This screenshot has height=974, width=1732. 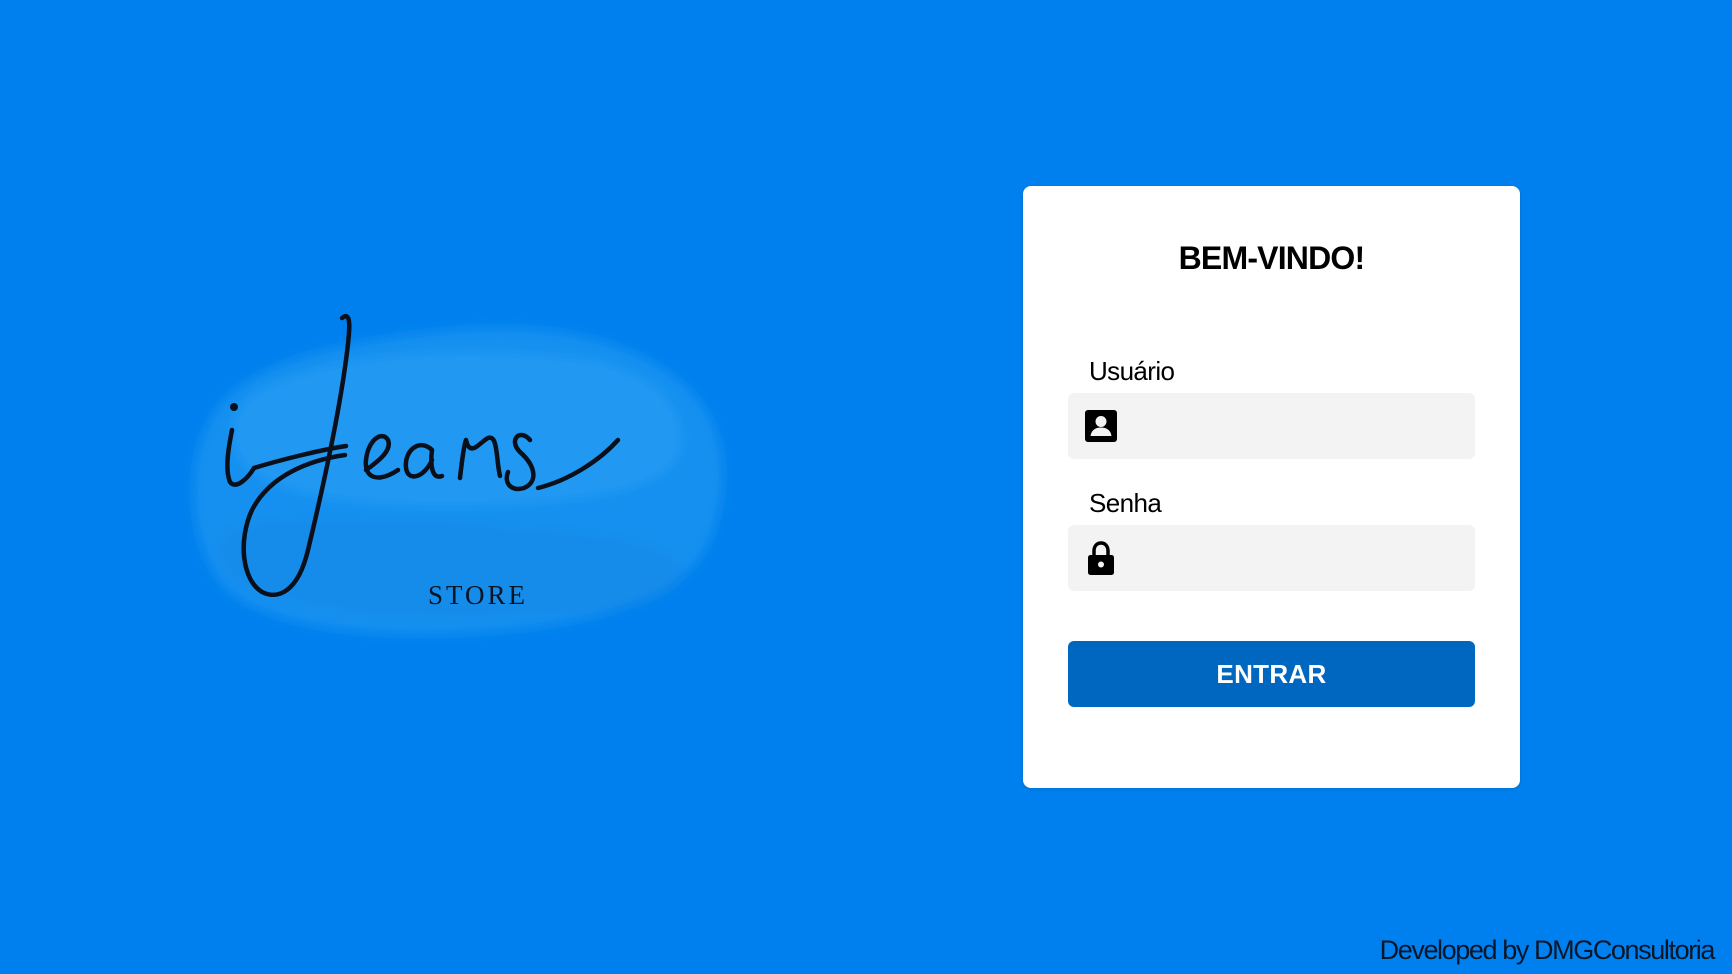 I want to click on logo-artwork, so click(x=458, y=474).